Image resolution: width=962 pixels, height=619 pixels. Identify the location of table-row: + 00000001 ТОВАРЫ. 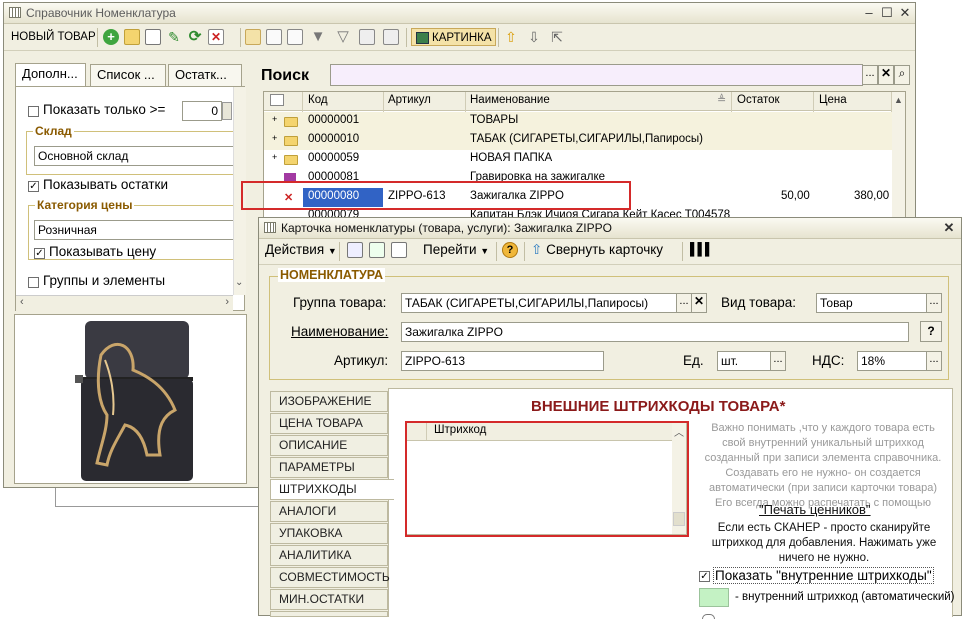
(584, 121).